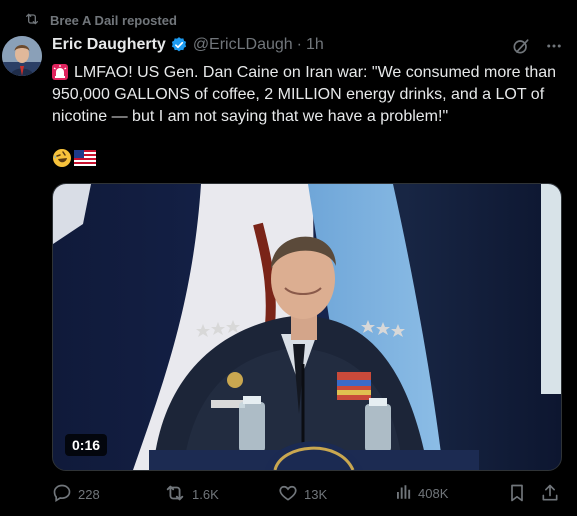 The image size is (577, 516). What do you see at coordinates (315, 45) in the screenshot?
I see `tweet-timestamp: 1h` at bounding box center [315, 45].